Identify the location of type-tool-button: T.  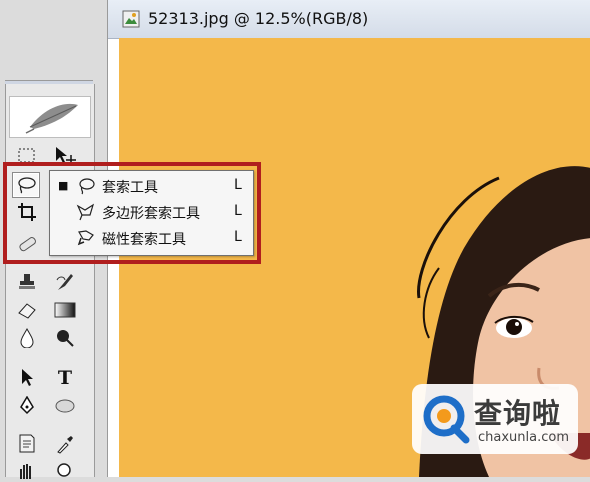
(65, 378).